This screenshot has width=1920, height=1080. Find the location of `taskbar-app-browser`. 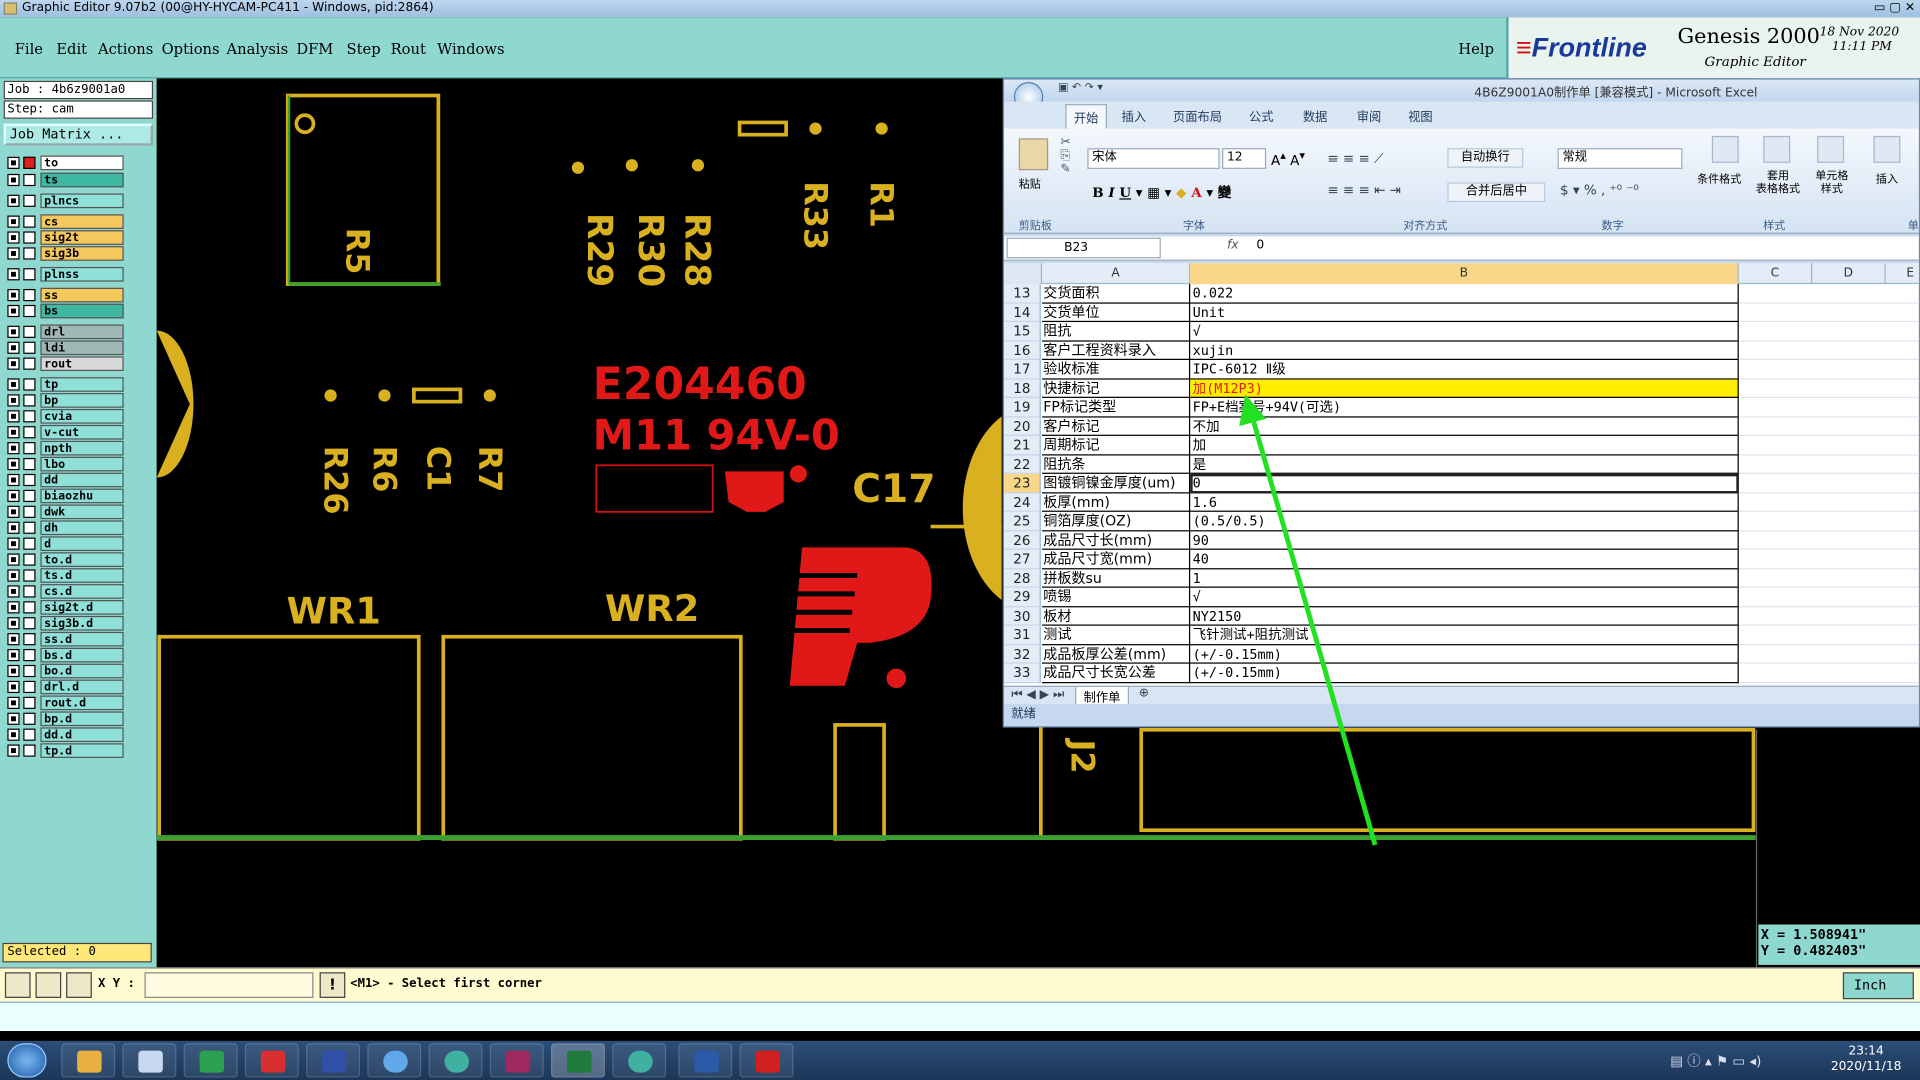

taskbar-app-browser is located at coordinates (394, 1060).